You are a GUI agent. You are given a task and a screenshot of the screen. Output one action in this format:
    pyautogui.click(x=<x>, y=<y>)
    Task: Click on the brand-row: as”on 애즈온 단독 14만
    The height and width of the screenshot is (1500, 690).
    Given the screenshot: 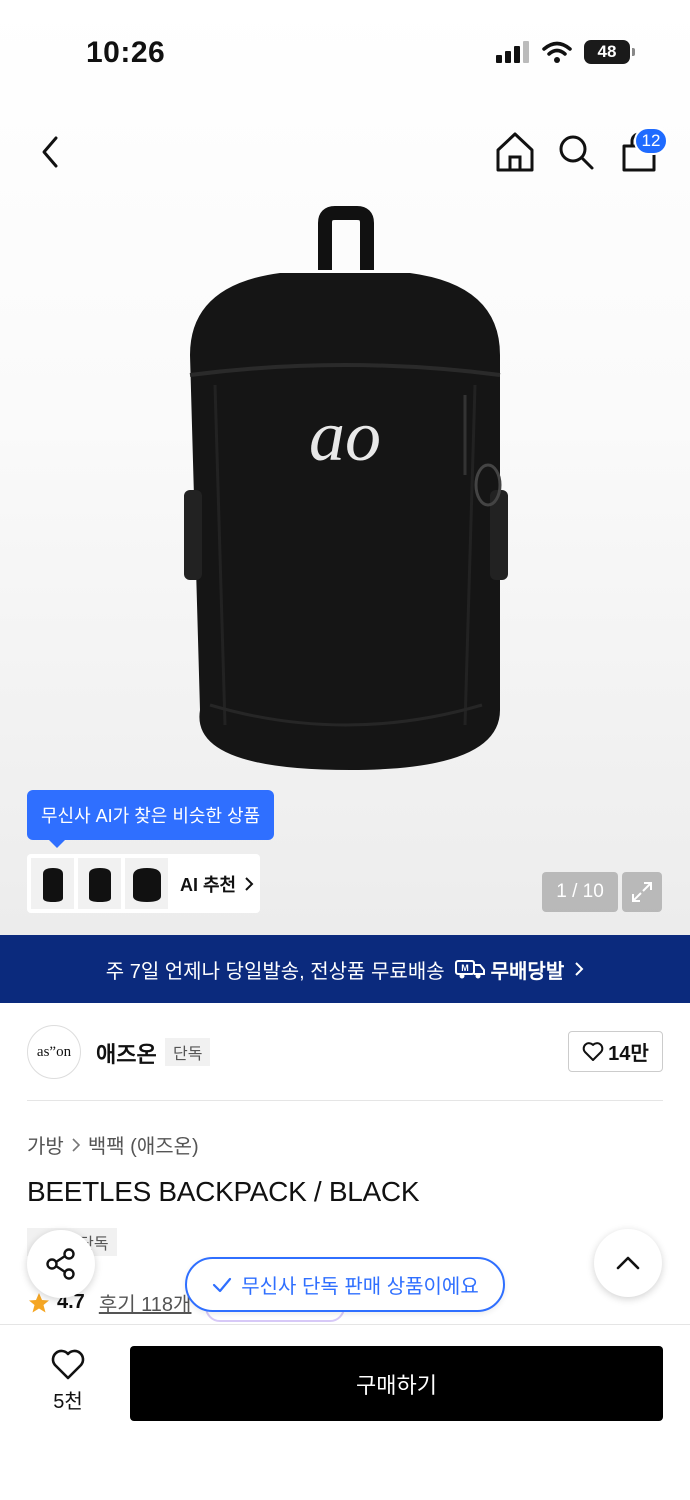 What is the action you would take?
    pyautogui.click(x=345, y=1053)
    